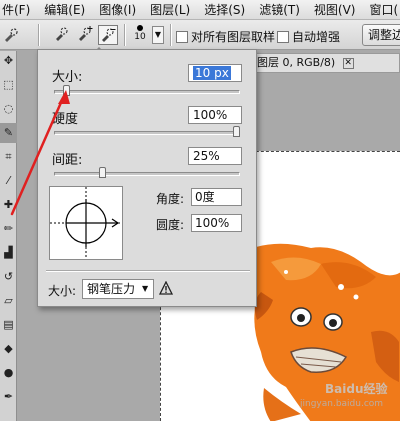 The width and height of the screenshot is (400, 421). I want to click on brush-dot-icon, so click(140, 28).